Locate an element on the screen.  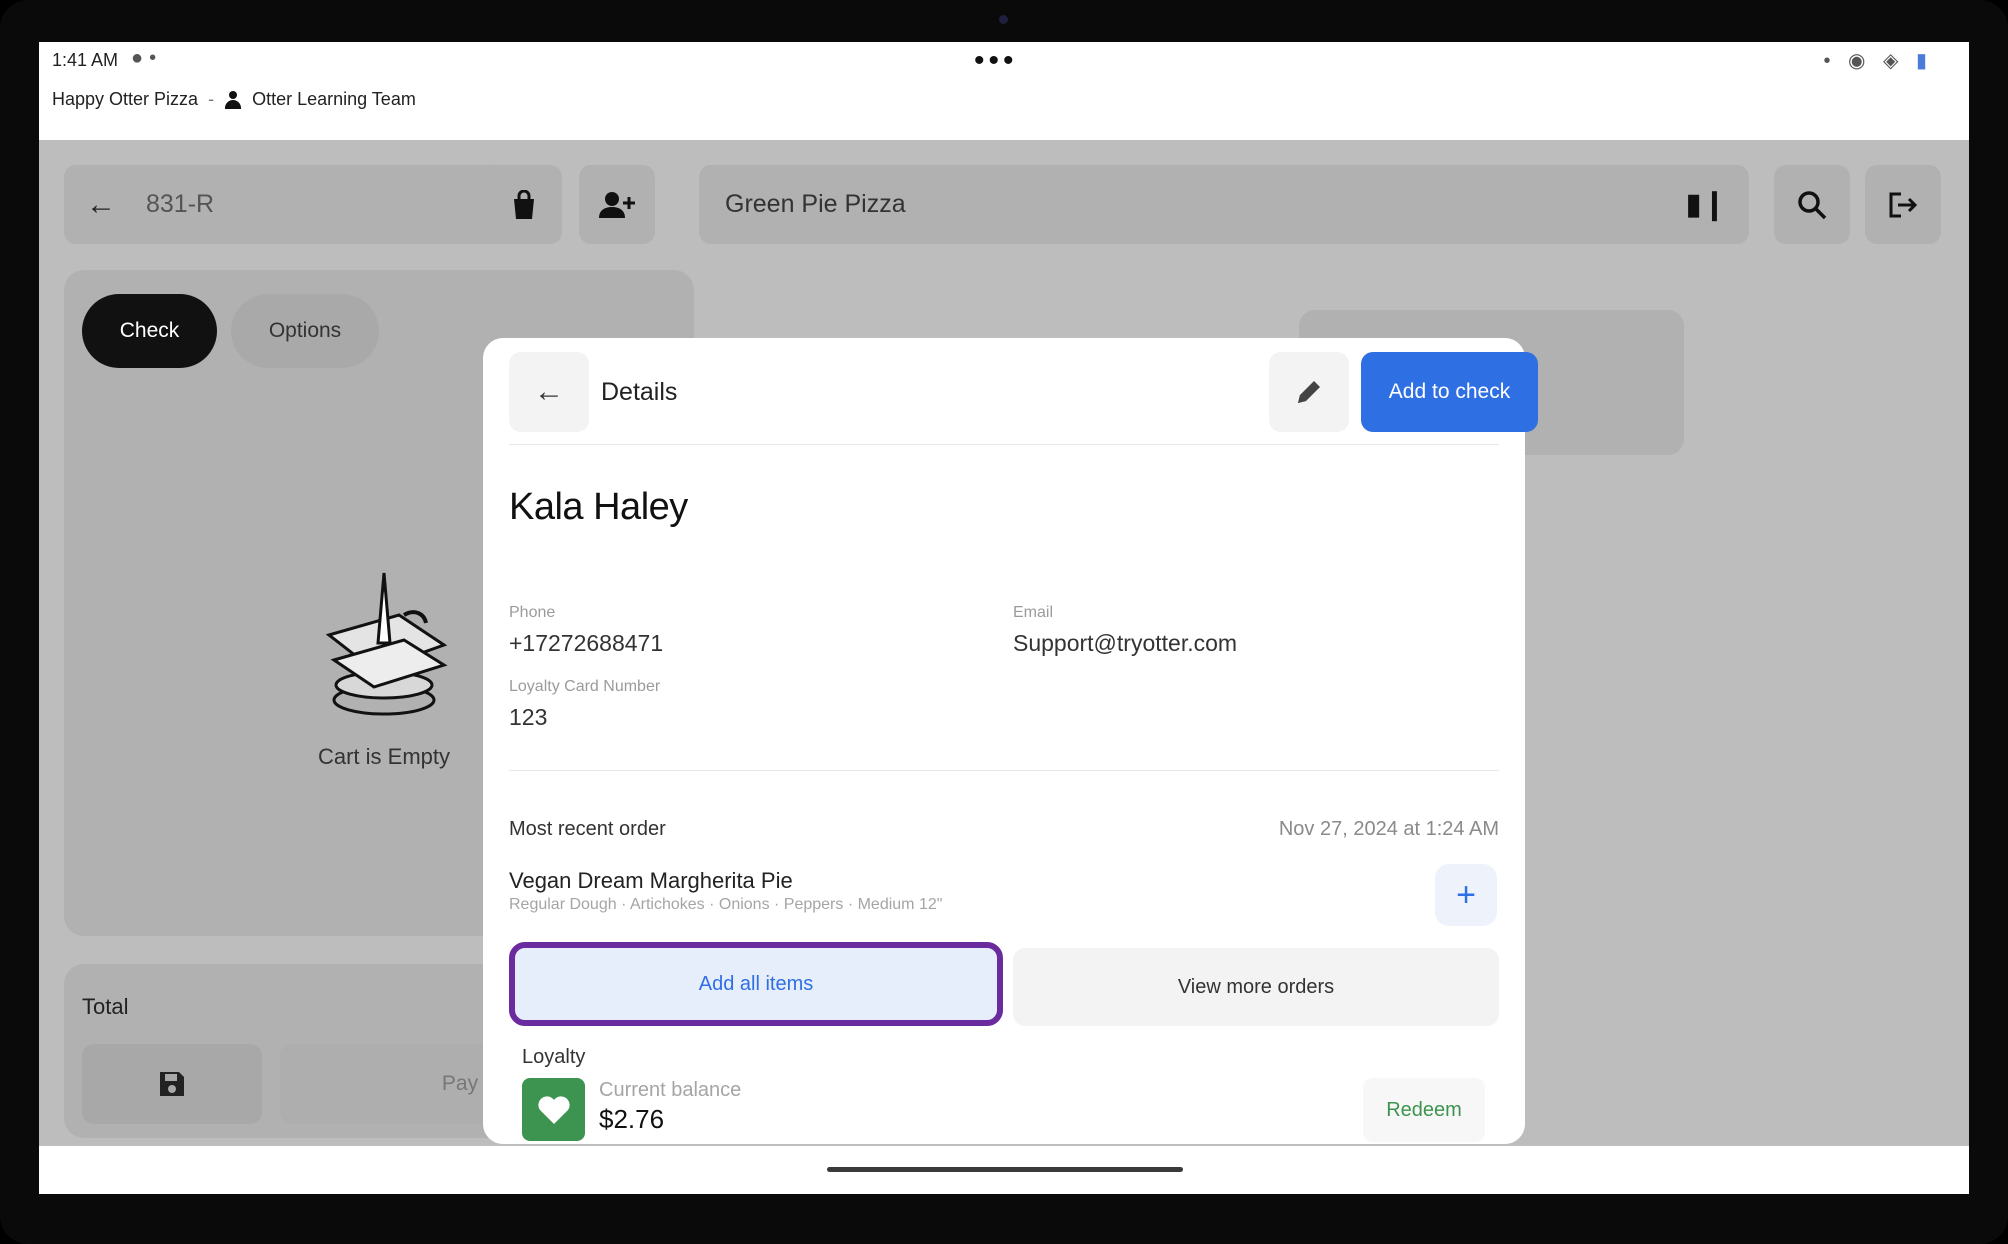
recent-order-label: Most recent order is located at coordinates (587, 829).